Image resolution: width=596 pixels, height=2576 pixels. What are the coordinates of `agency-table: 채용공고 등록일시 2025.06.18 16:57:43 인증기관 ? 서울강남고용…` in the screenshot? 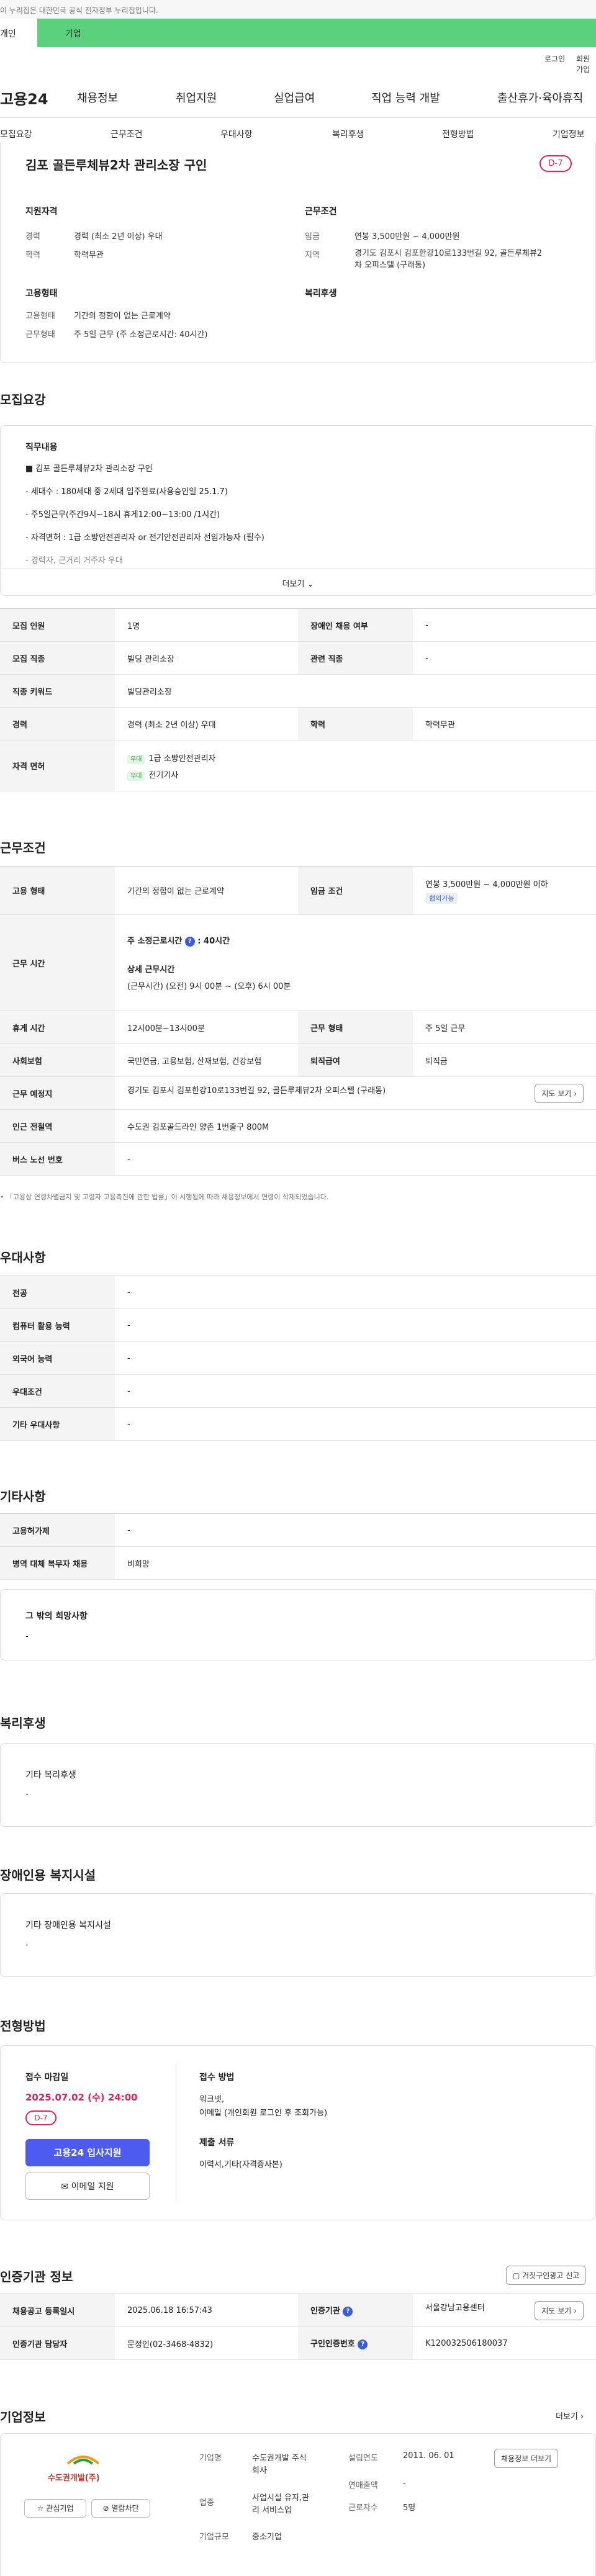 It's located at (298, 2327).